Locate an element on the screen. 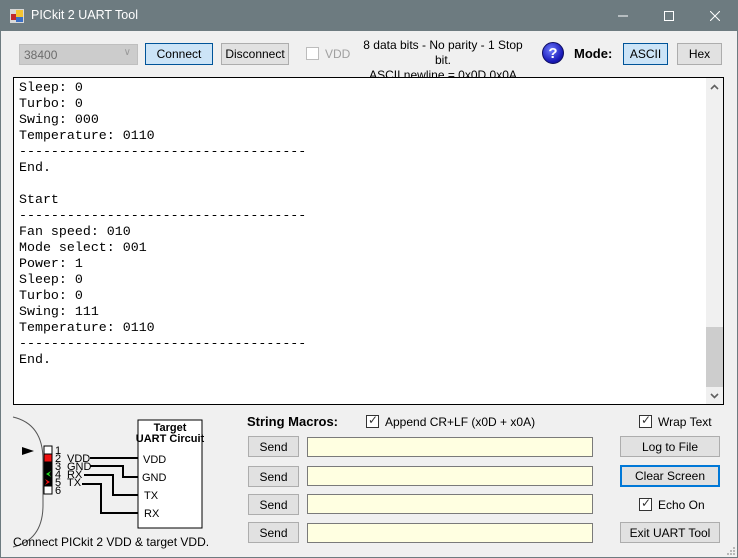 The height and width of the screenshot is (558, 738). exit-uart-tool-button: Exit UART Tool is located at coordinates (670, 532).